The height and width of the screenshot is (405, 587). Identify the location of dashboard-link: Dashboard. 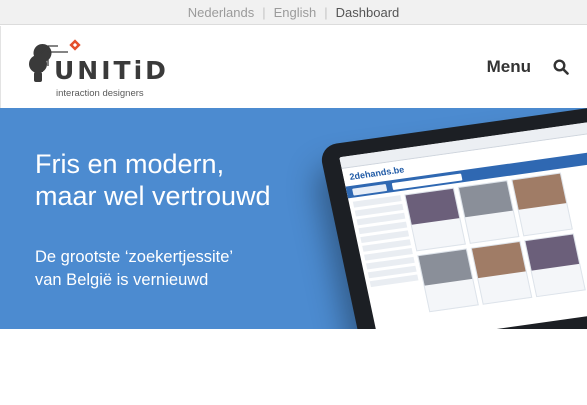
(368, 12).